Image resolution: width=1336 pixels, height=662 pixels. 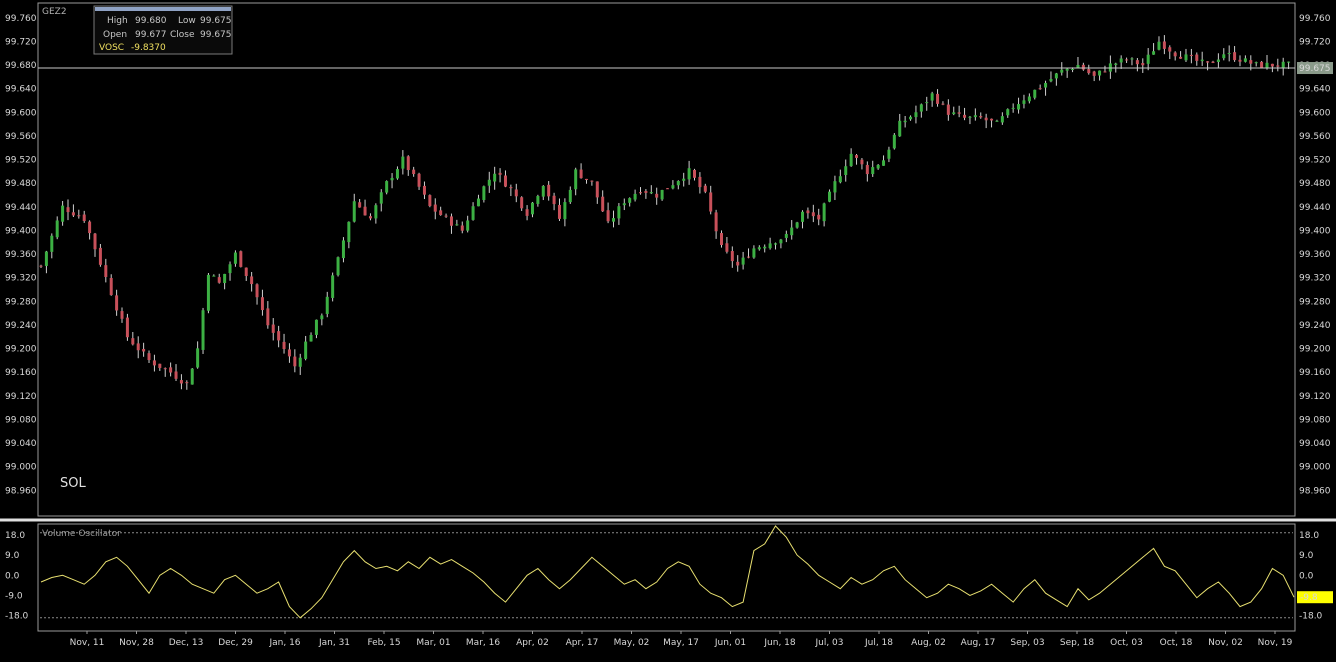 What do you see at coordinates (21, 19) in the screenshot?
I see `price-tick-left-0: 99.760` at bounding box center [21, 19].